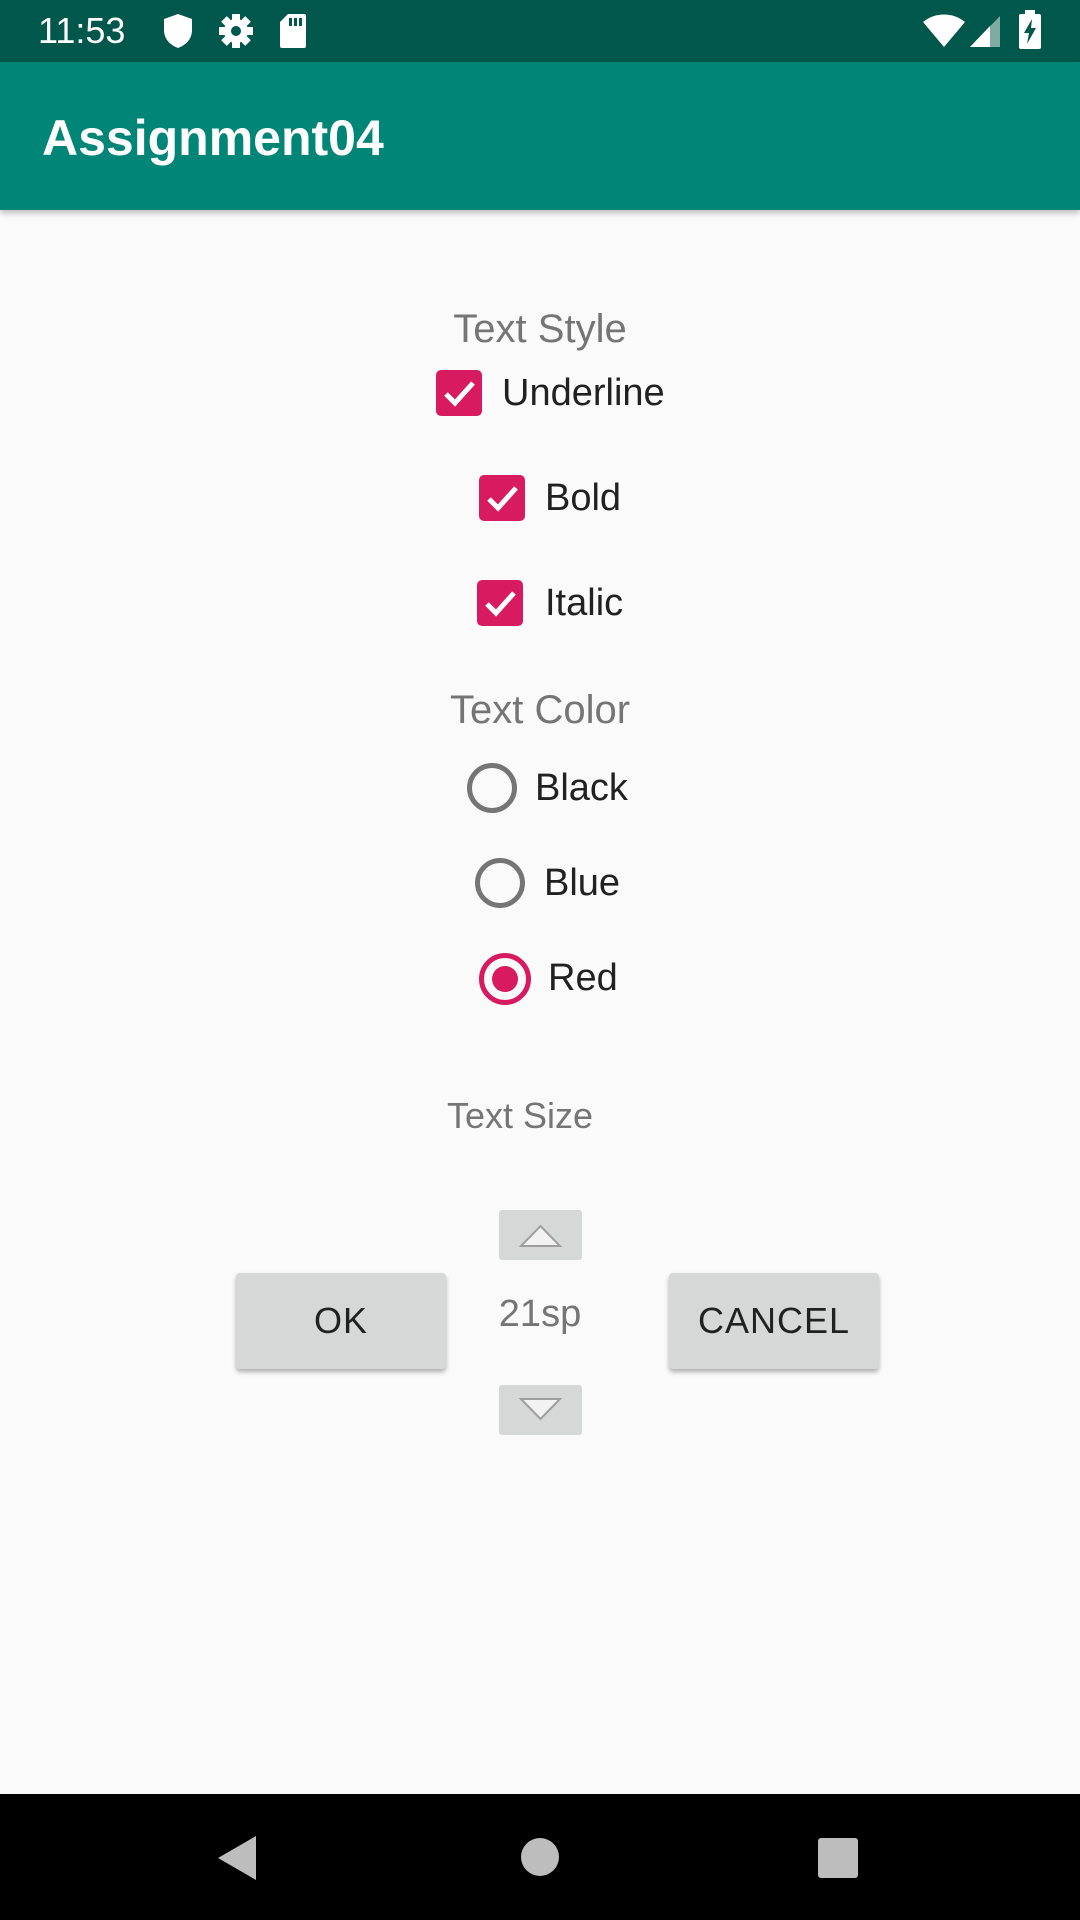 This screenshot has height=1920, width=1080. What do you see at coordinates (582, 883) in the screenshot?
I see `blue-label: Blue` at bounding box center [582, 883].